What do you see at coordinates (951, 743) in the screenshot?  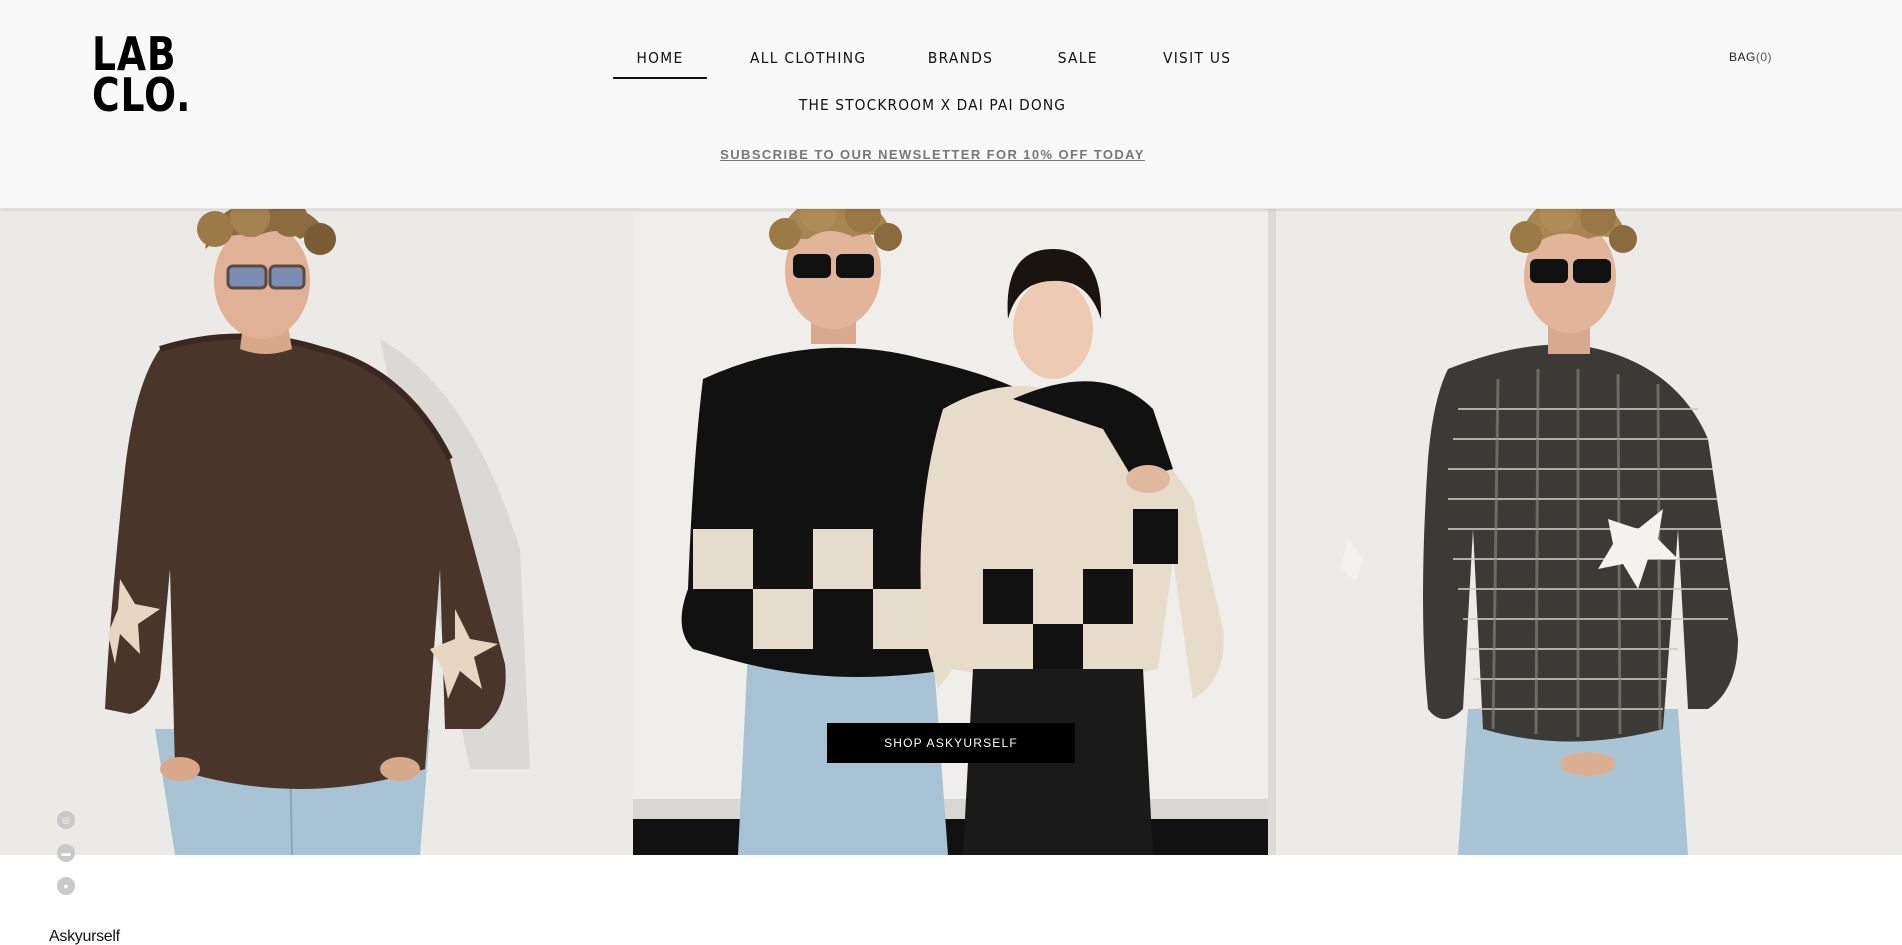 I see `shop-askyurself-button: SHOP ASKYURSELF` at bounding box center [951, 743].